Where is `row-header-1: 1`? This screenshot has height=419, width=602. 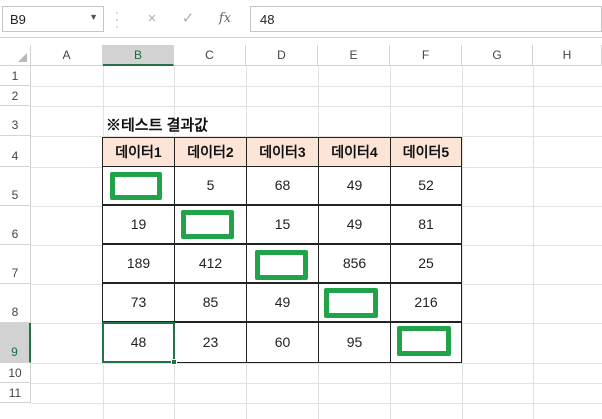 row-header-1: 1 is located at coordinates (15, 76).